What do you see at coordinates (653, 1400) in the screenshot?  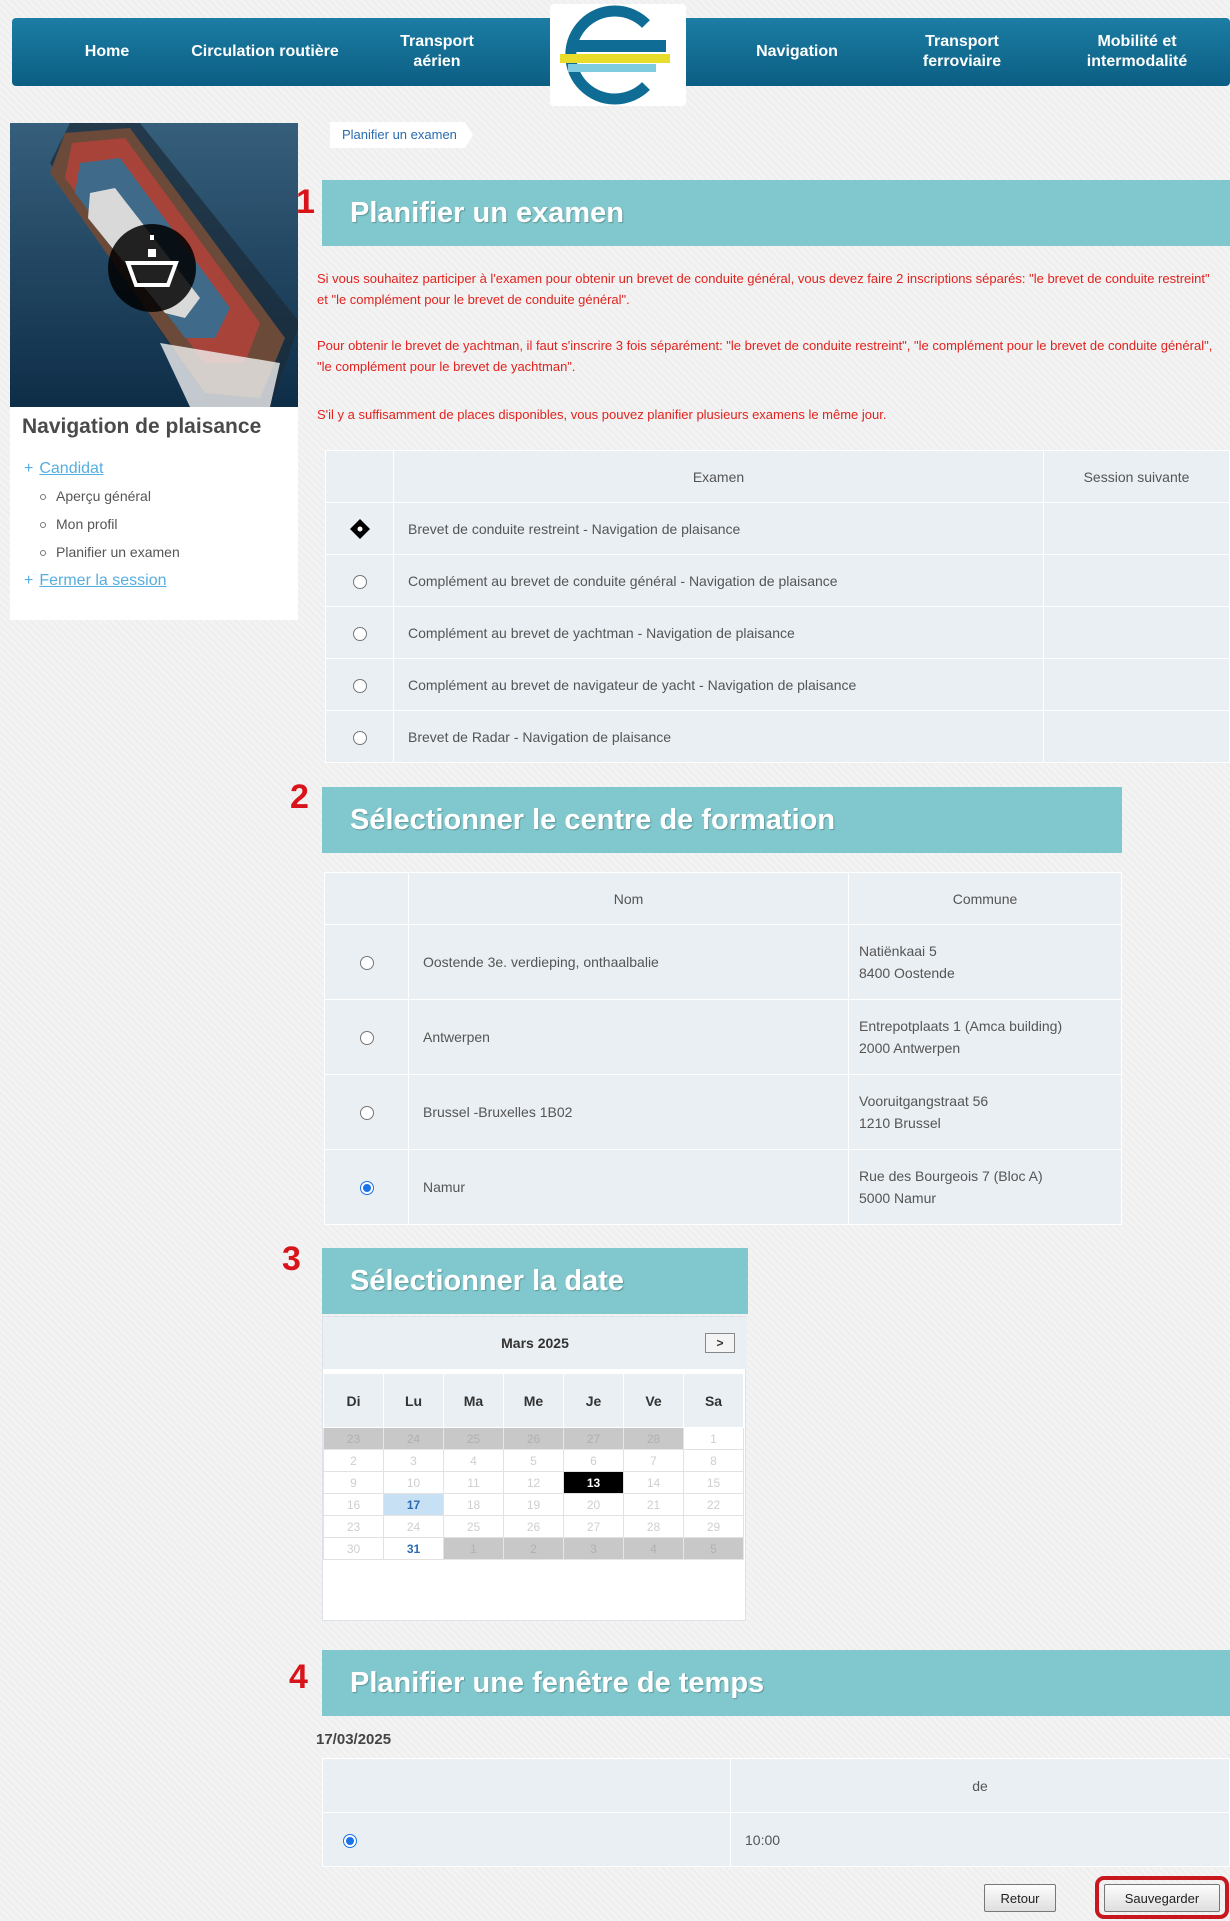 I see `weekday-label: Ve` at bounding box center [653, 1400].